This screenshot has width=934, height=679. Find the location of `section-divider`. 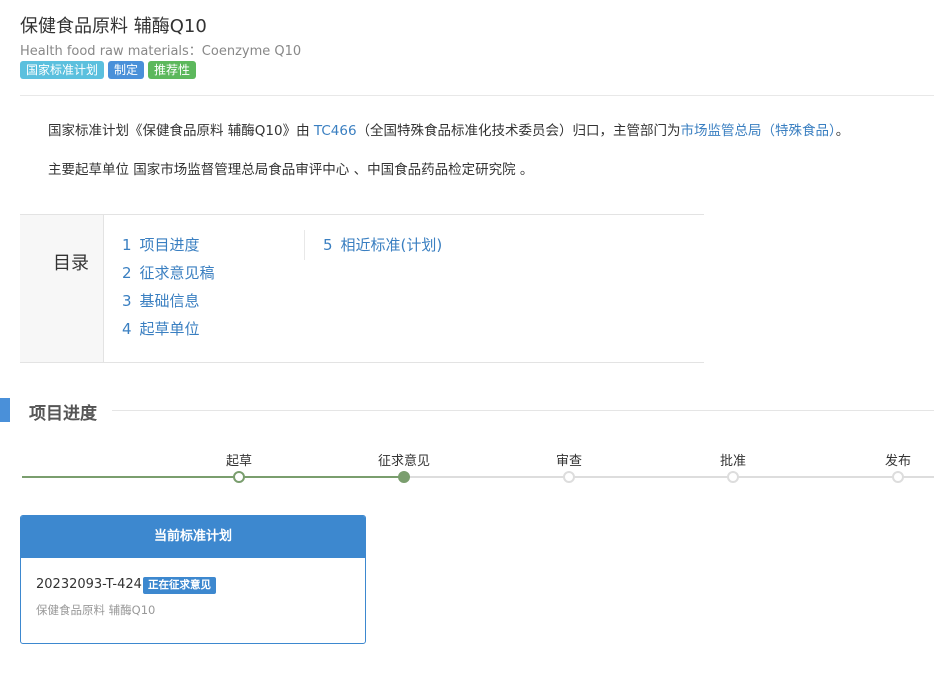

section-divider is located at coordinates (523, 410).